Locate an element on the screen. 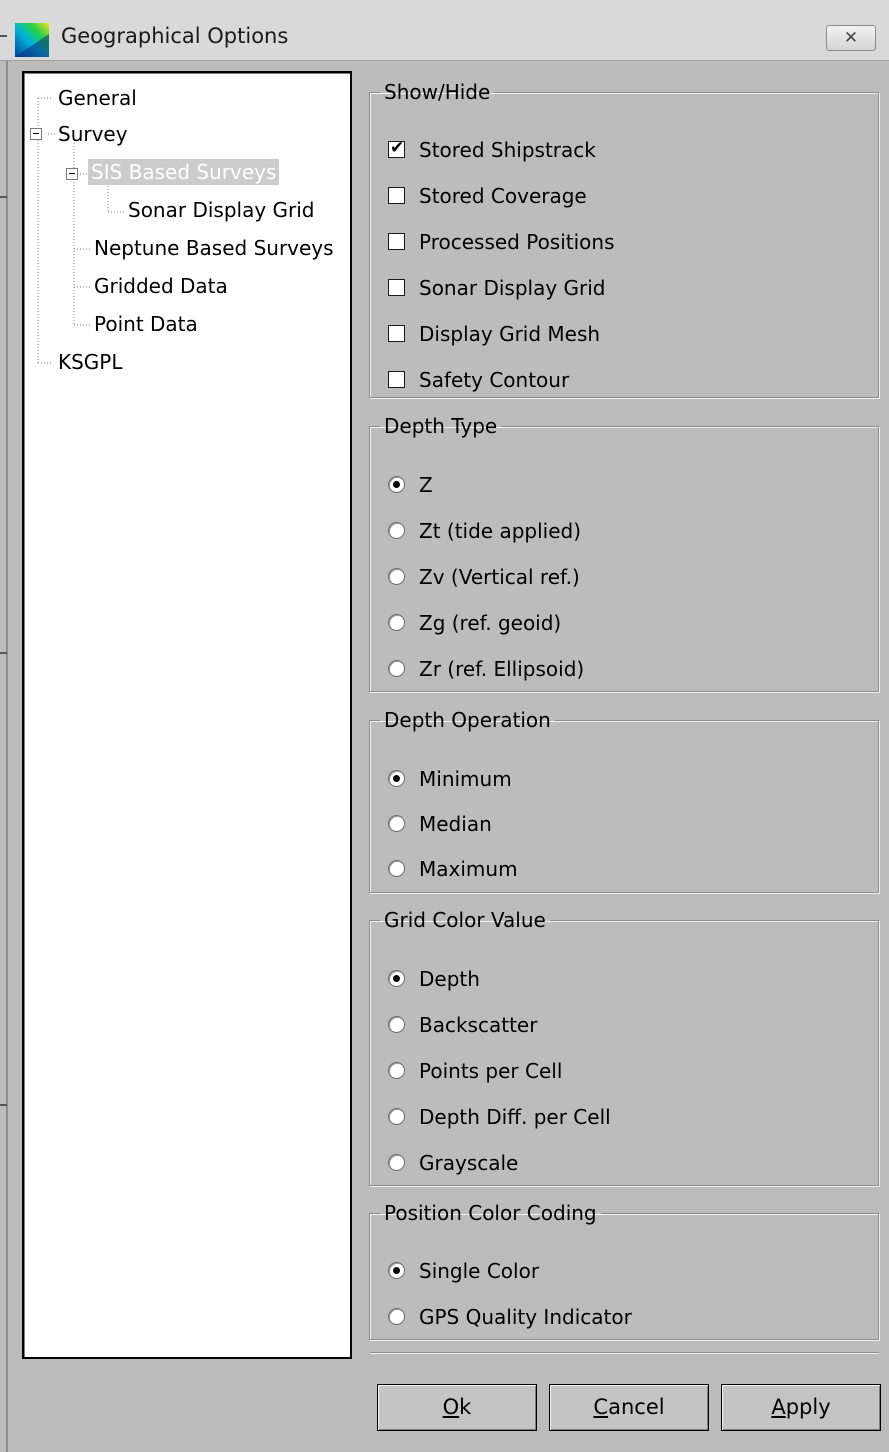 The image size is (889, 1452). cancel-button: Cancel is located at coordinates (629, 1407).